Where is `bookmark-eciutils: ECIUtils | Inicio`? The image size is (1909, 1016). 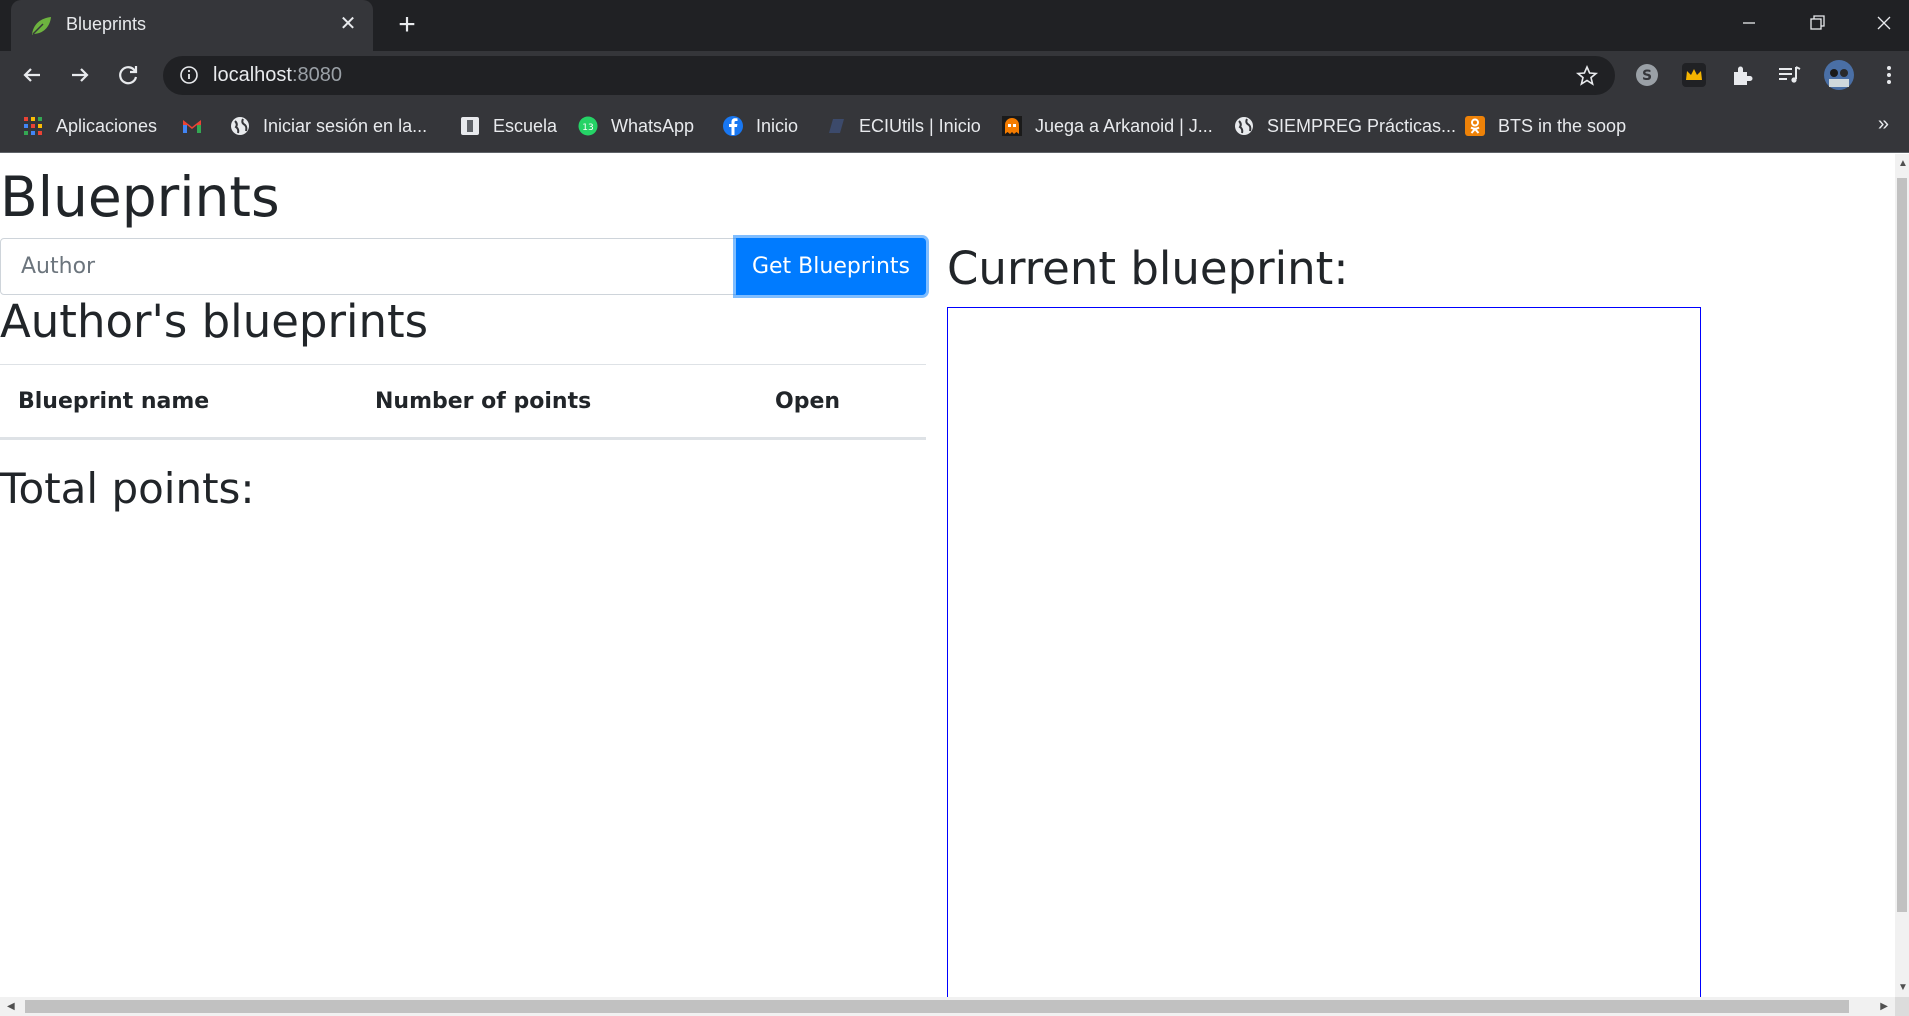 bookmark-eciutils: ECIUtils | Inicio is located at coordinates (903, 126).